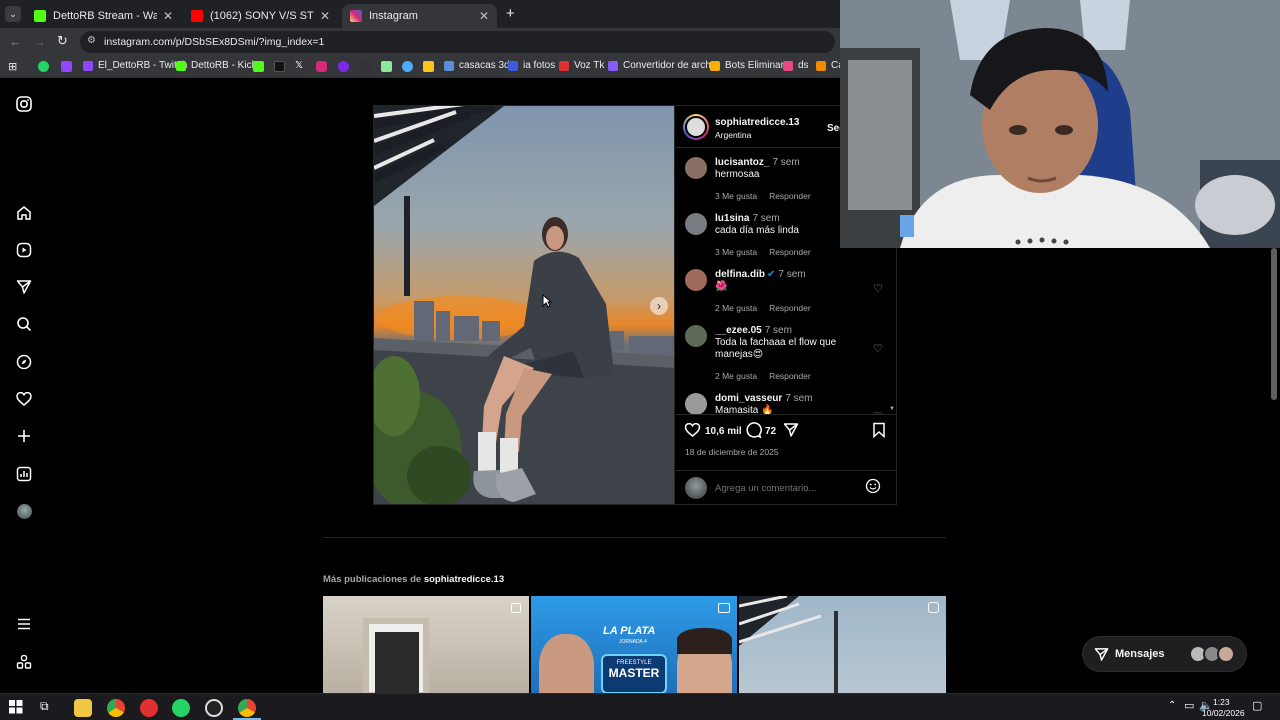  What do you see at coordinates (135, 65) in the screenshot?
I see `bookmark-twitch: El_DettoRB - Twitch` at bounding box center [135, 65].